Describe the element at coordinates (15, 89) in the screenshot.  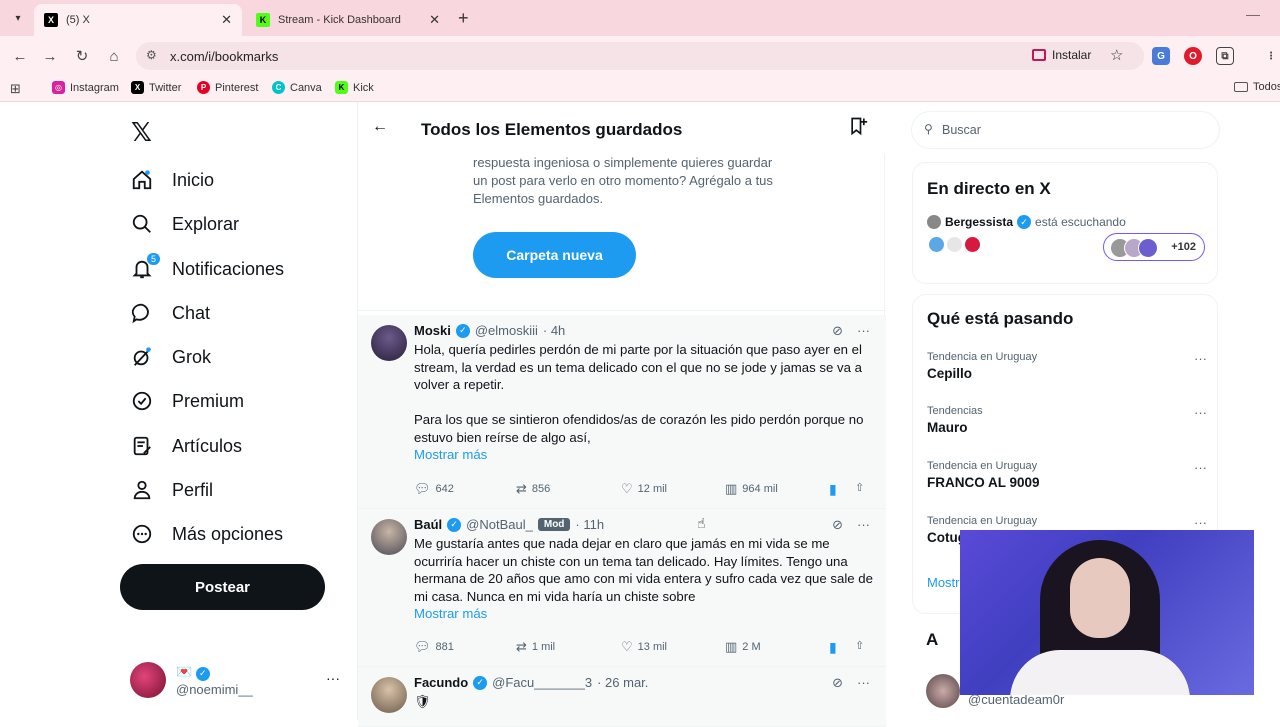
I see `apps-grid-icon: ⊞` at that location.